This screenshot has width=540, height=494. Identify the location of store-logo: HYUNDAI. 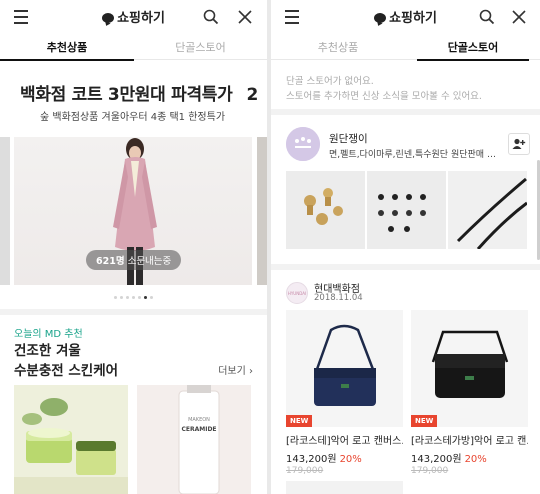
(297, 293).